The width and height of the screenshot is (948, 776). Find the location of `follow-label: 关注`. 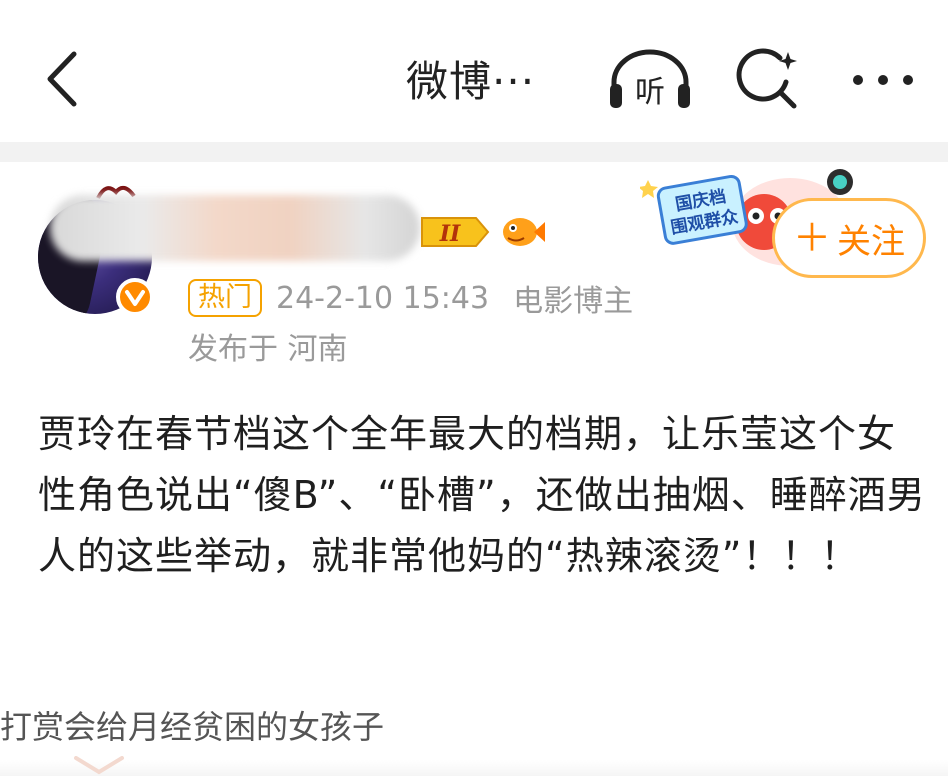

follow-label: 关注 is located at coordinates (871, 241).